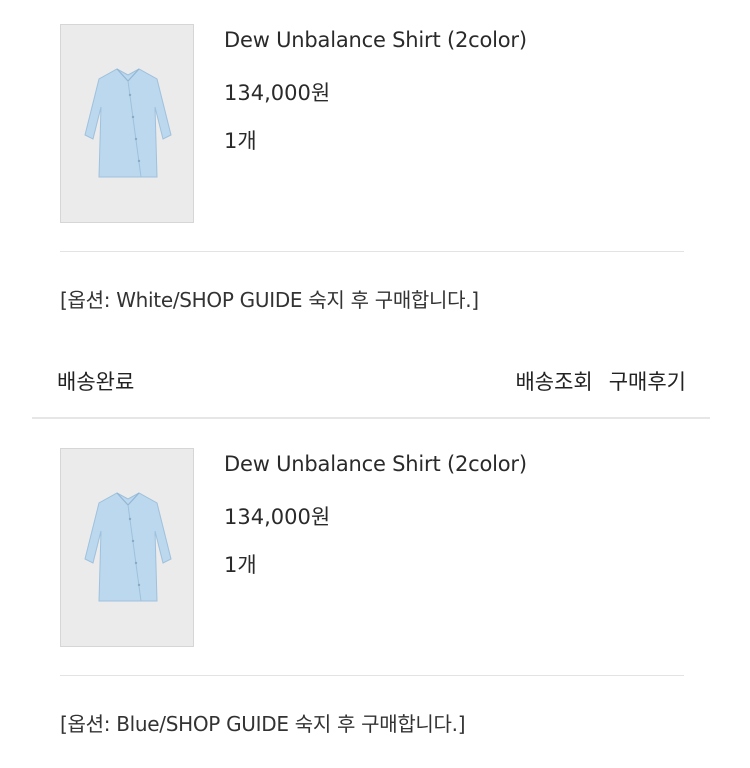 The image size is (750, 768). I want to click on product-option: [옵션: White/SHOP GUIDE 숙지 후 구매합니다.], so click(269, 300).